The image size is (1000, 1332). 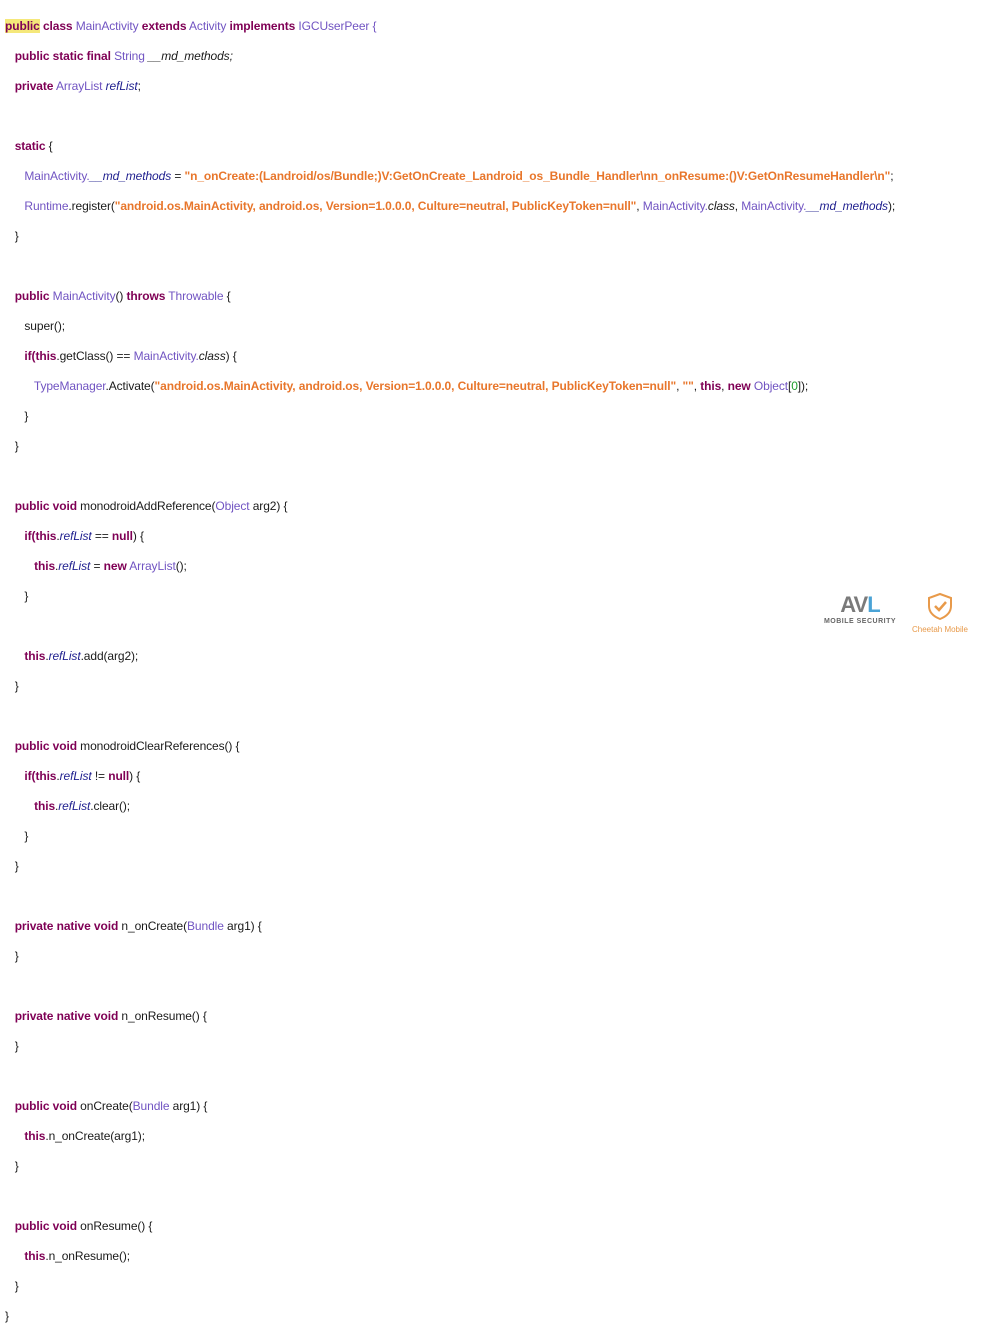 What do you see at coordinates (95, 356) in the screenshot?
I see `text: .getClass() ==` at bounding box center [95, 356].